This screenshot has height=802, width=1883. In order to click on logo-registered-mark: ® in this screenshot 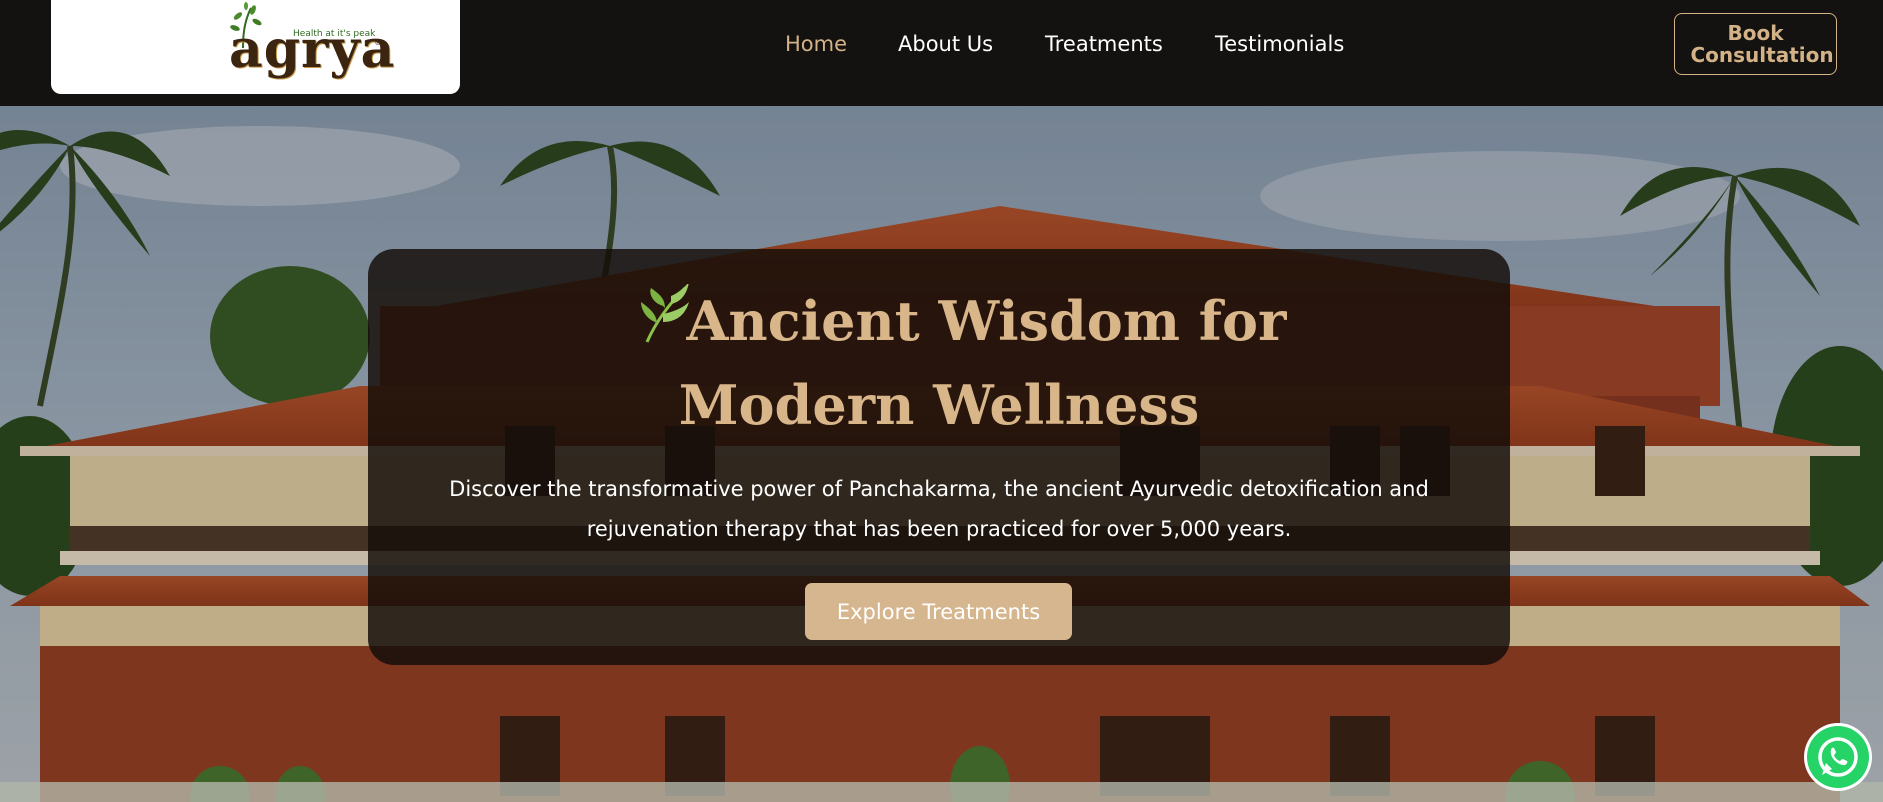, I will do `click(378, 42)`.